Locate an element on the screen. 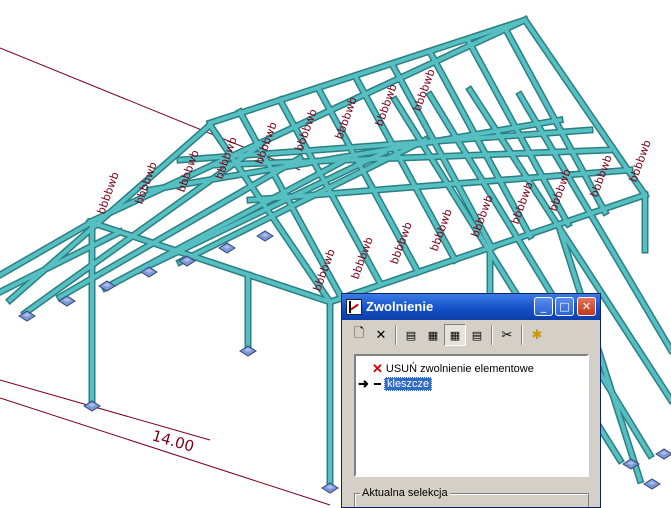 The image size is (671, 508). tree-item-kleszcze: ➜ kleszcze is located at coordinates (395, 383).